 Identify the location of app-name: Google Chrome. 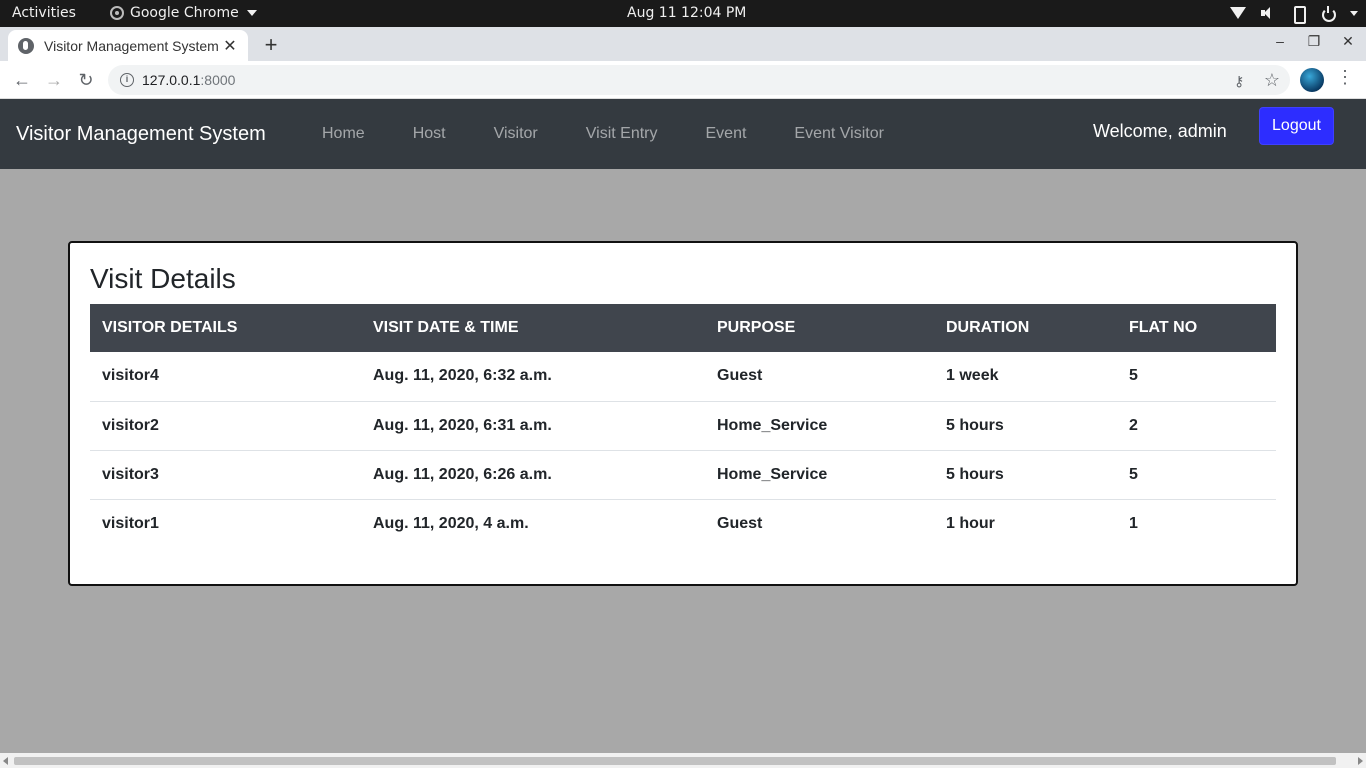
(184, 13).